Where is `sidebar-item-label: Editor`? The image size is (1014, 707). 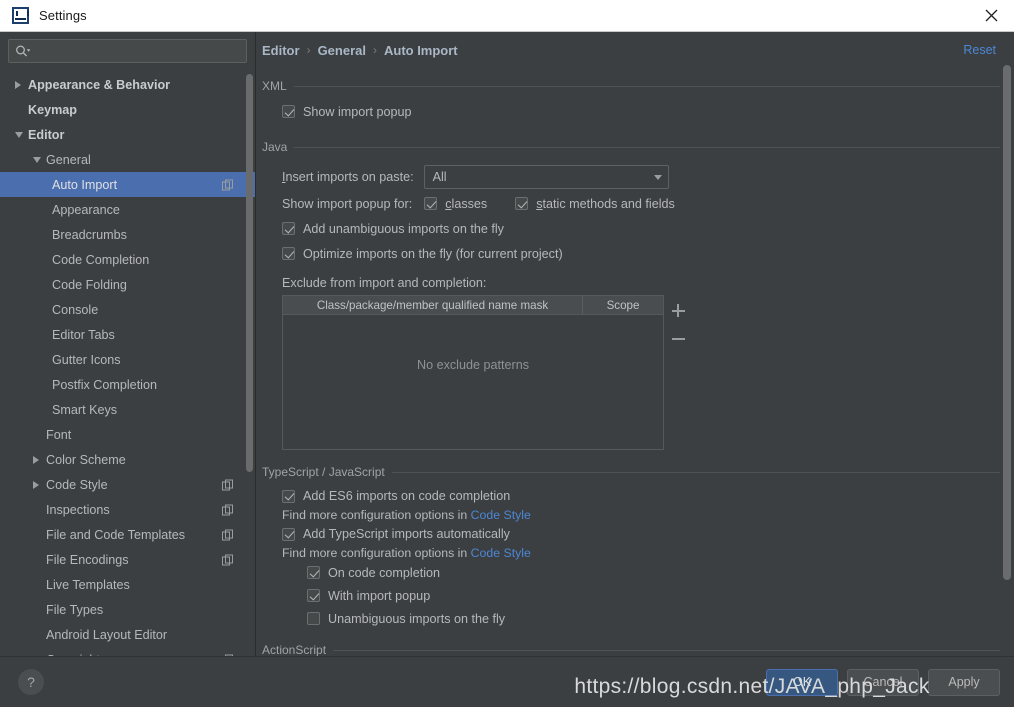 sidebar-item-label: Editor is located at coordinates (46, 134).